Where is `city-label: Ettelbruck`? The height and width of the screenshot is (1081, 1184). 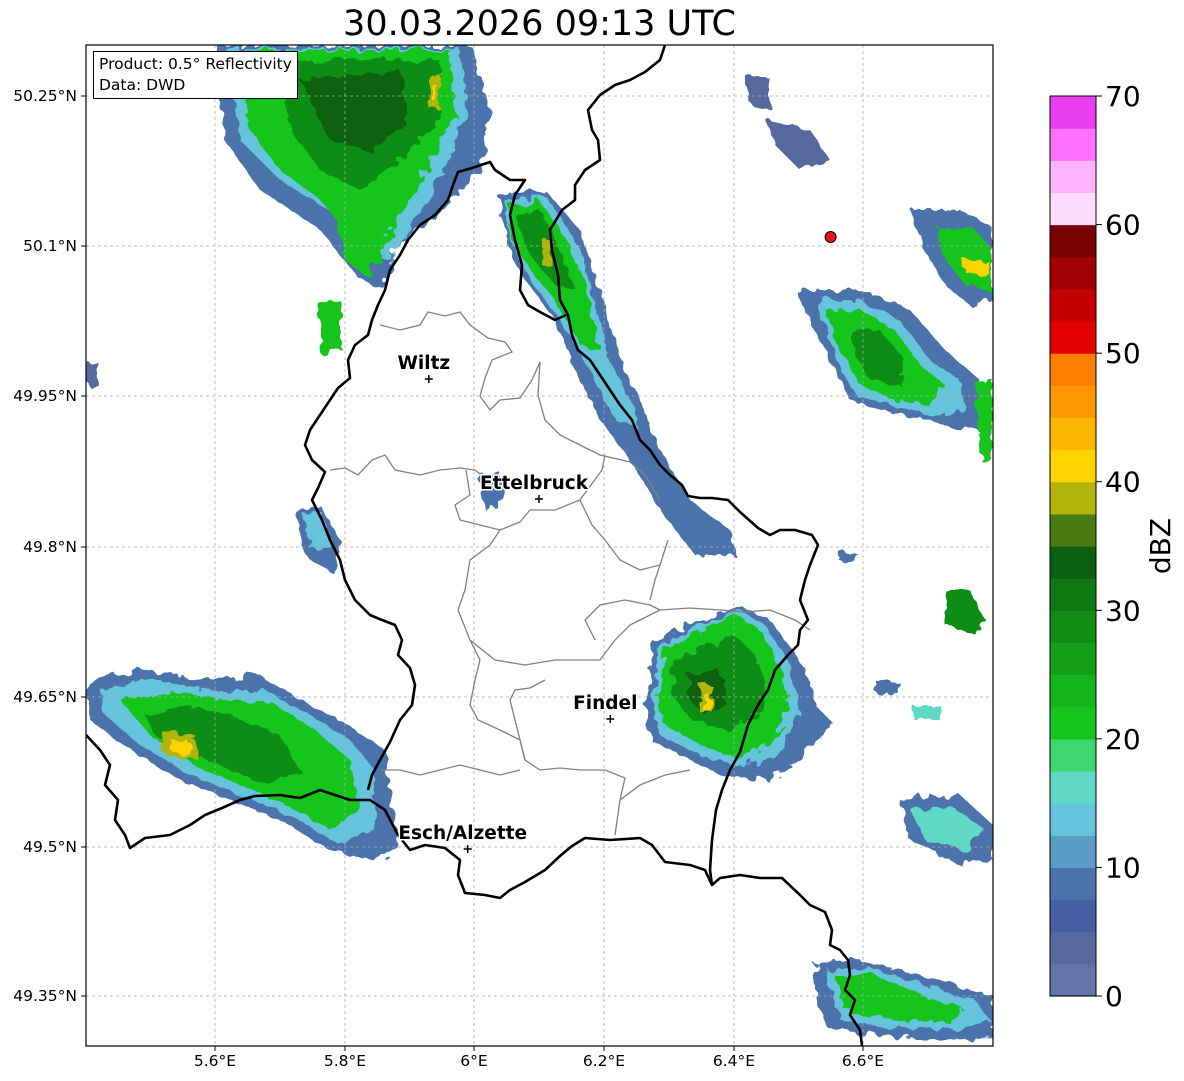
city-label: Ettelbruck is located at coordinates (534, 483).